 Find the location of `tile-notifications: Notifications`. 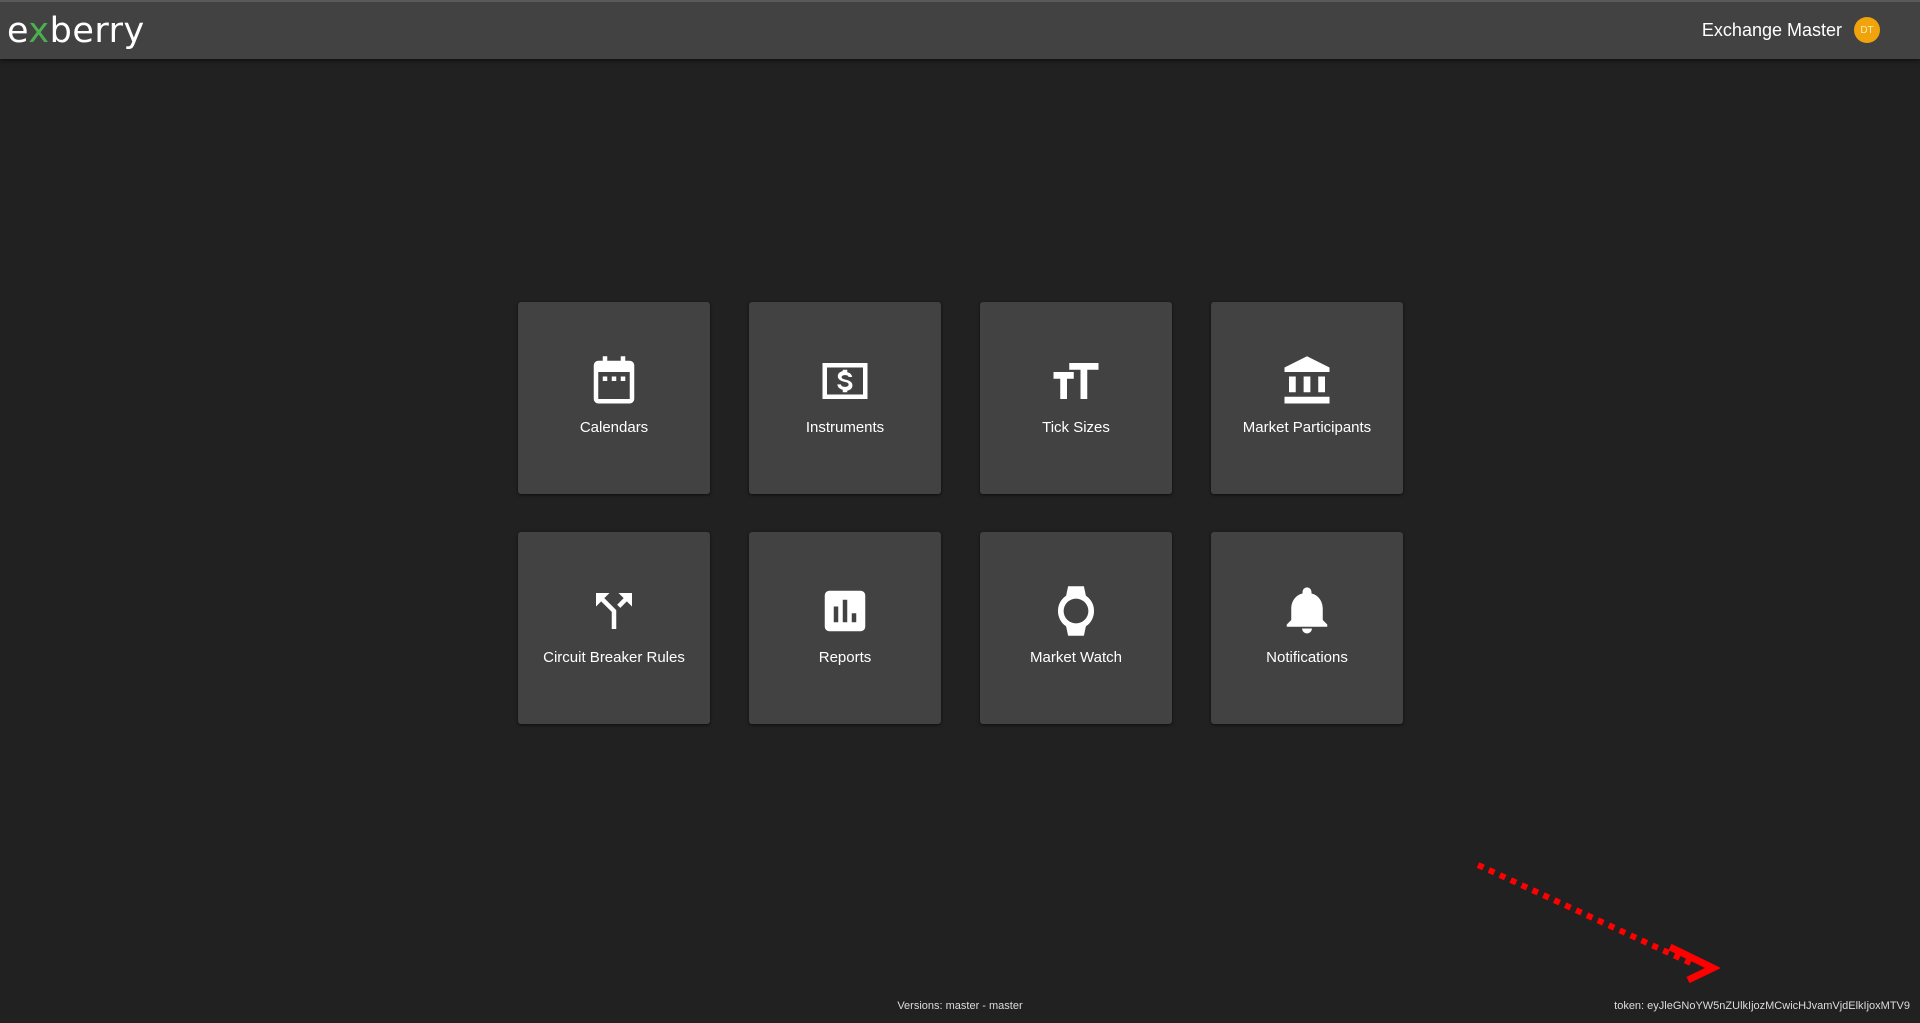

tile-notifications: Notifications is located at coordinates (1307, 628).